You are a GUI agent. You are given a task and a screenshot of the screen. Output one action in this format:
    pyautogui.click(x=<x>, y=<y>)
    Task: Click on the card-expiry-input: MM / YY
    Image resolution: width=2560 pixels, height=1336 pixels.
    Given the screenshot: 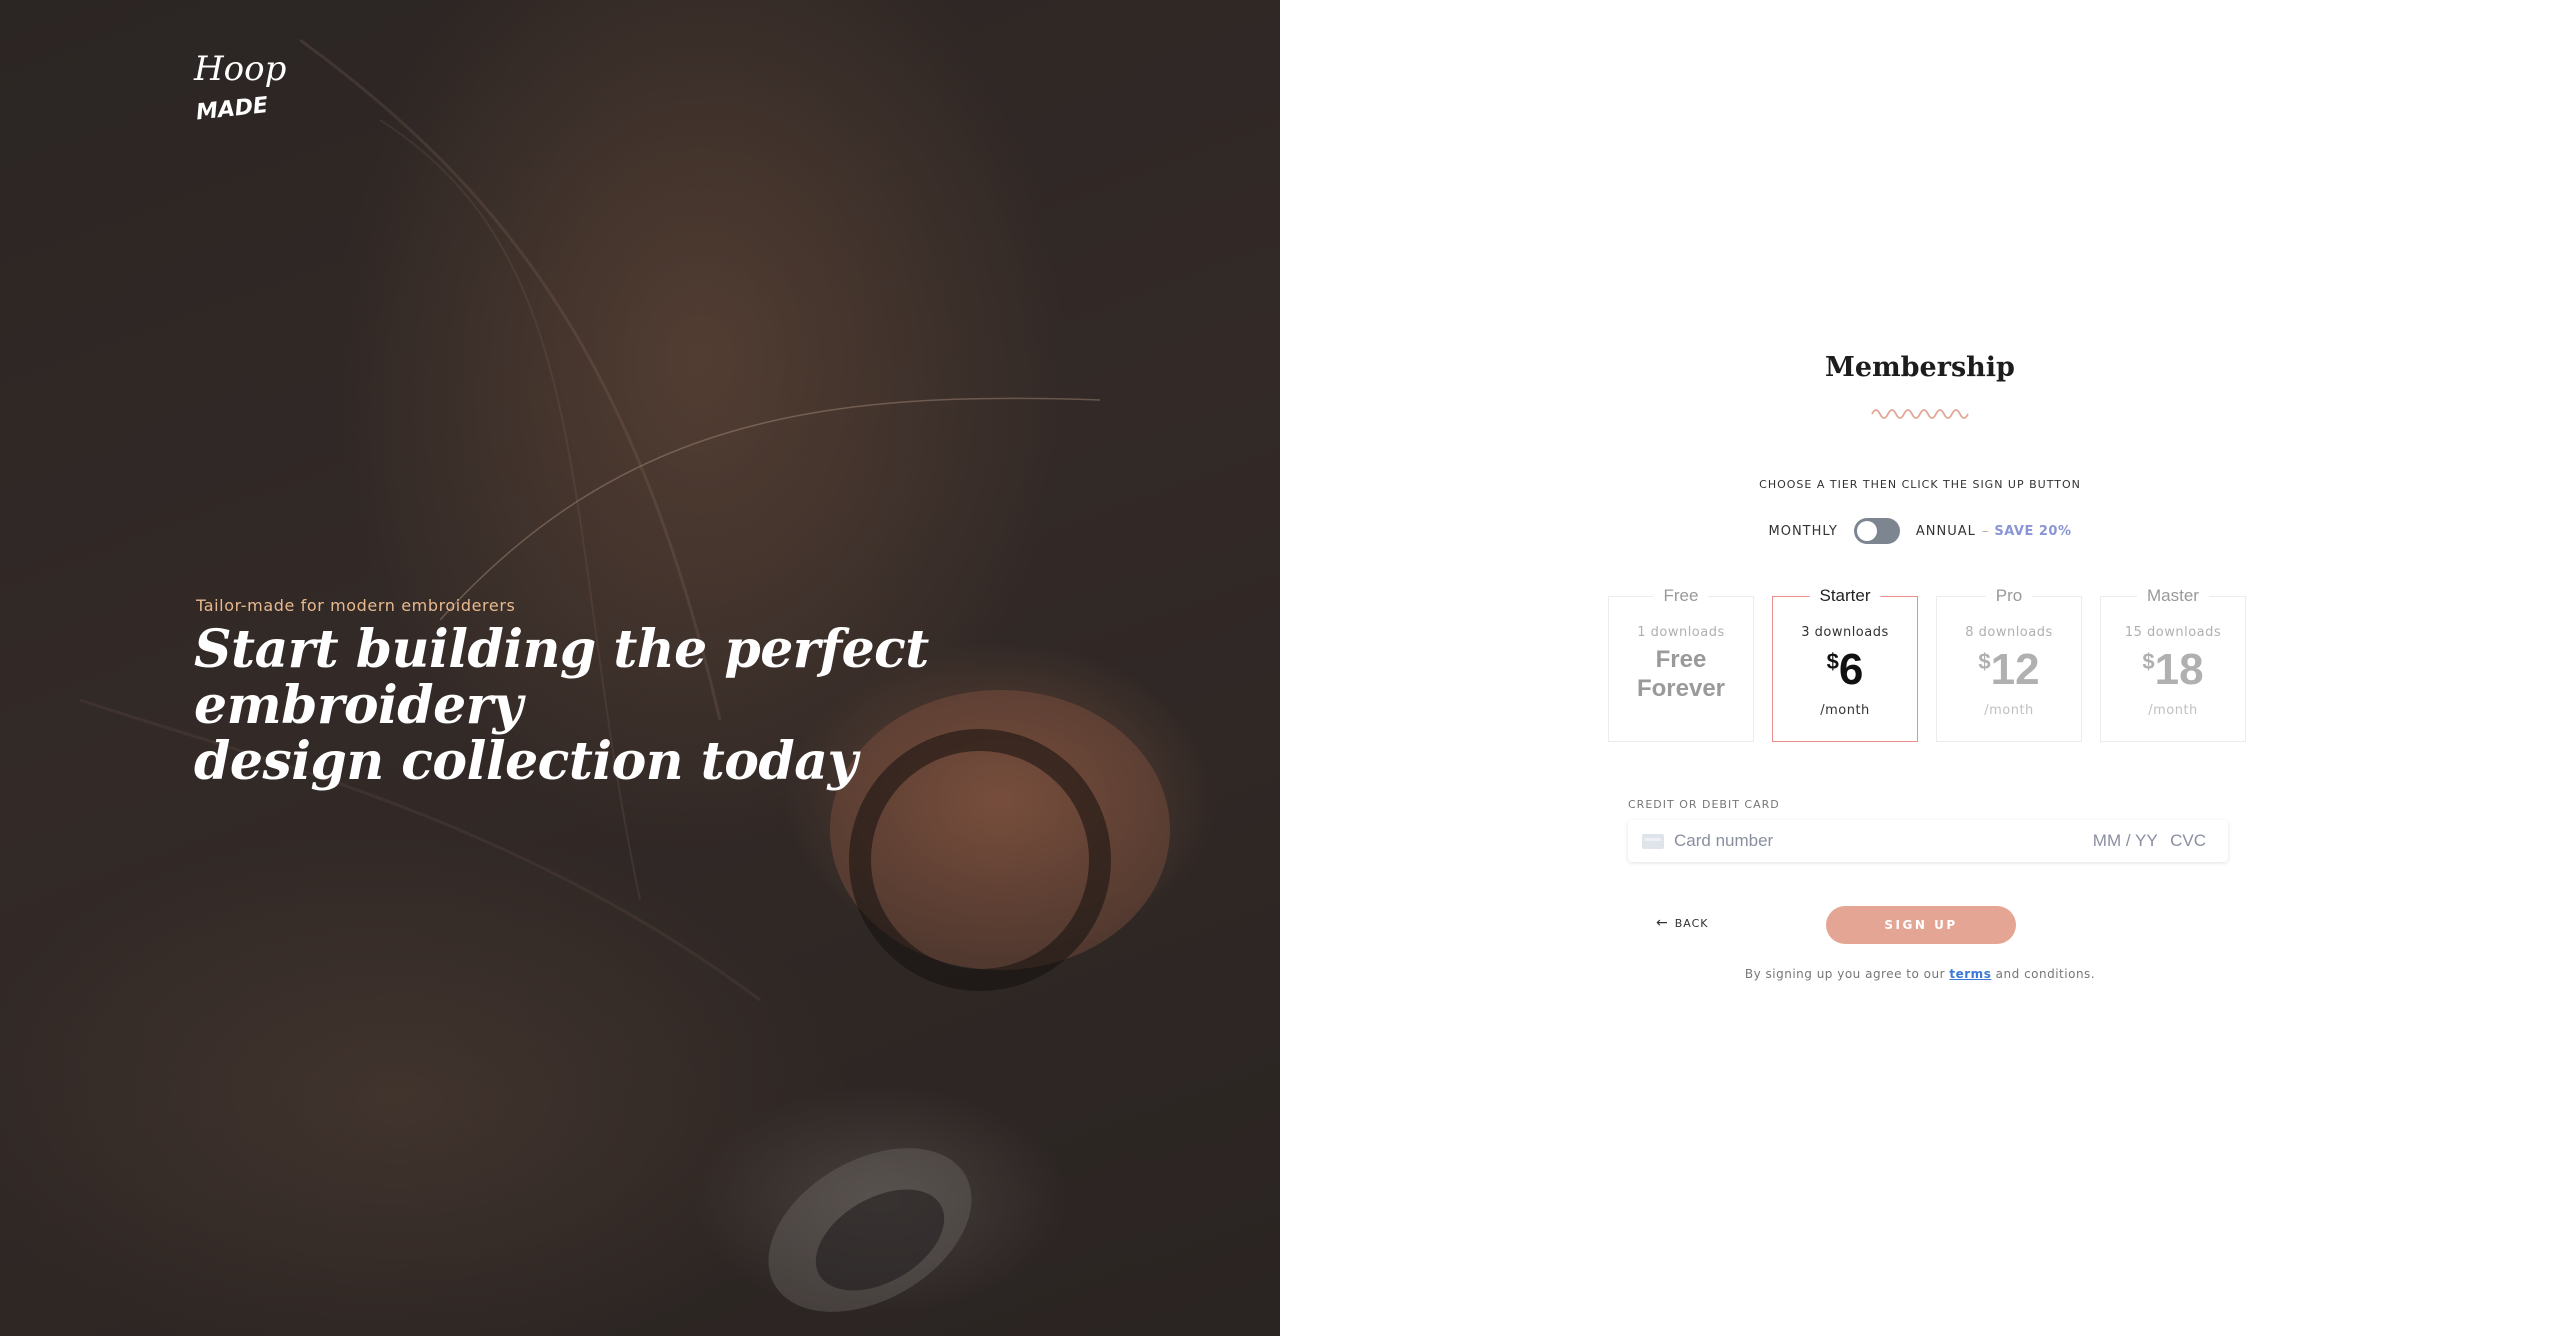 What is the action you would take?
    pyautogui.click(x=2125, y=840)
    